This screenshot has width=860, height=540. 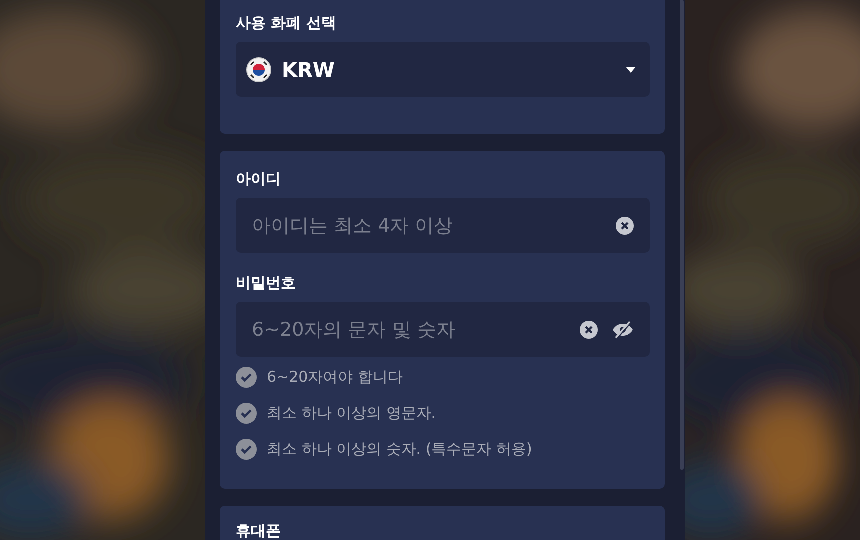 What do you see at coordinates (443, 225) in the screenshot?
I see `id-field: 아이디는 최소 4자 이상` at bounding box center [443, 225].